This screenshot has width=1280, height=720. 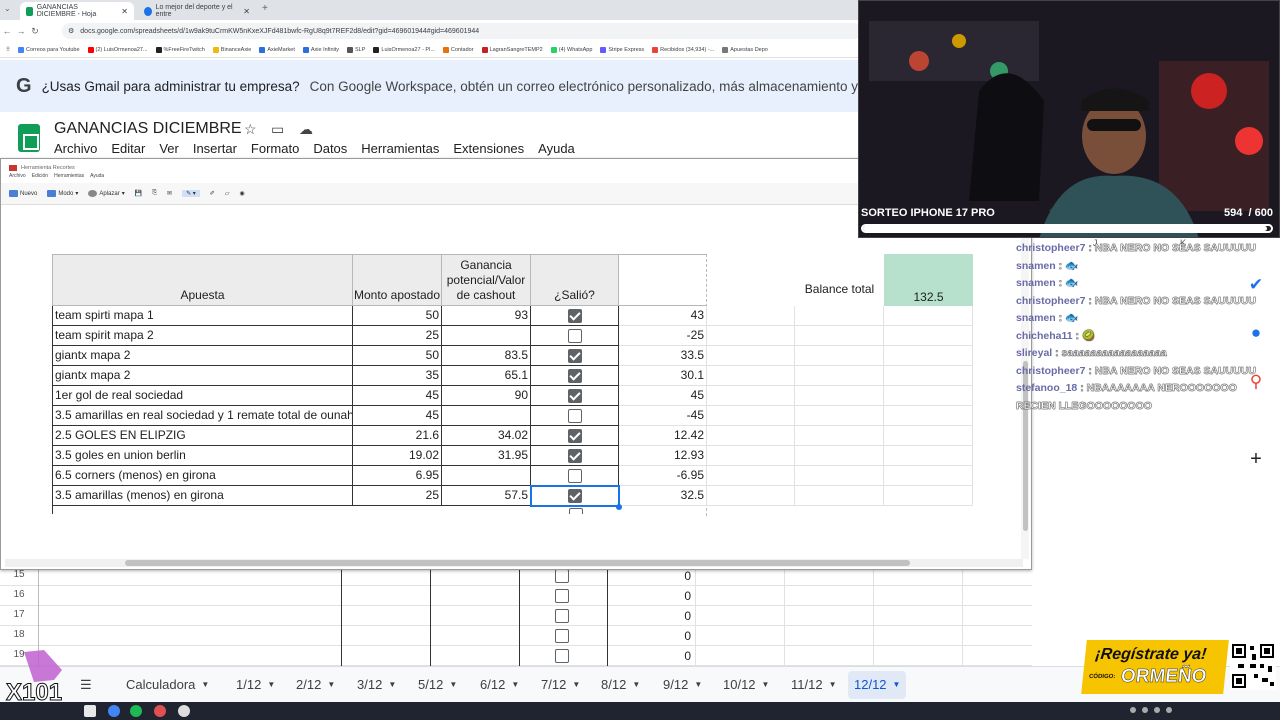 What do you see at coordinates (663, 456) in the screenshot?
I see `result-cell: 12.93` at bounding box center [663, 456].